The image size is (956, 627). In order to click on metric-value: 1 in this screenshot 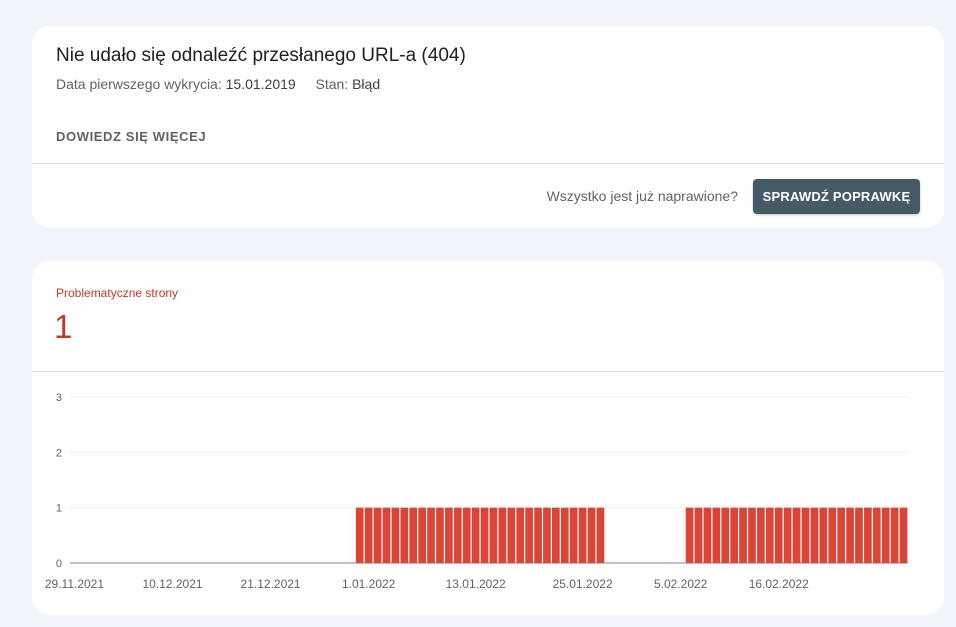, I will do `click(63, 326)`.